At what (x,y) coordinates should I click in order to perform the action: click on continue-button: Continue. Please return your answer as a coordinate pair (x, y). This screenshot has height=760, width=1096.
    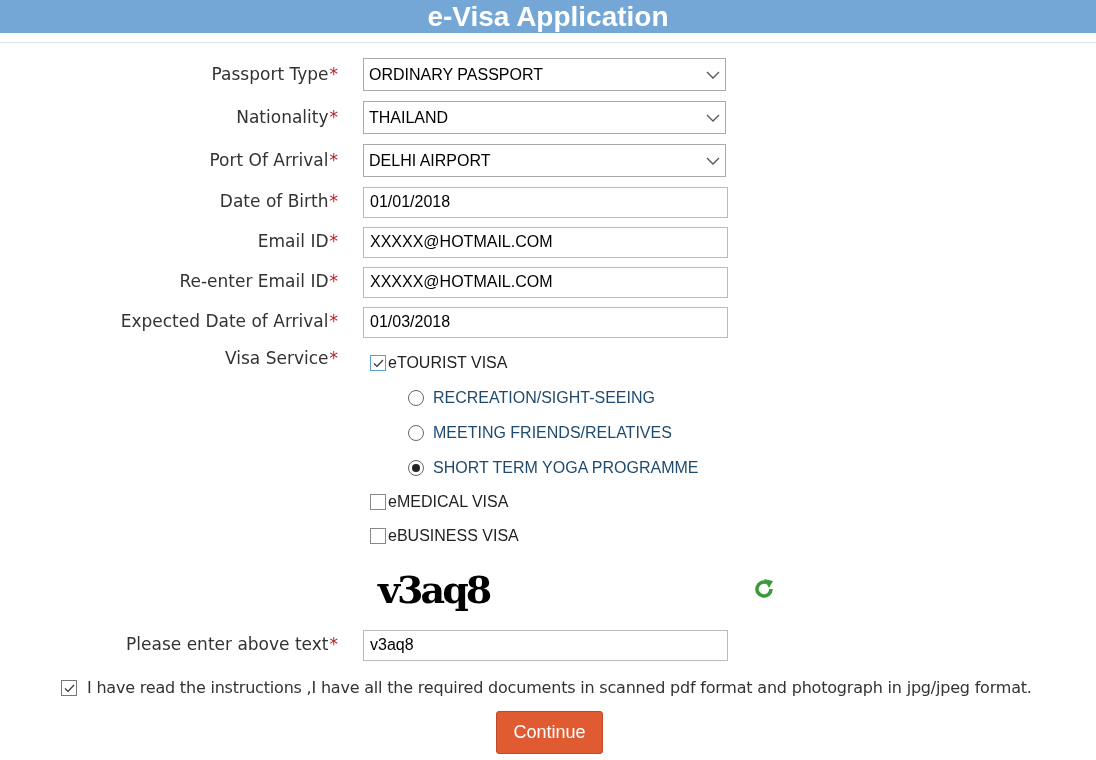
    Looking at the image, I should click on (549, 732).